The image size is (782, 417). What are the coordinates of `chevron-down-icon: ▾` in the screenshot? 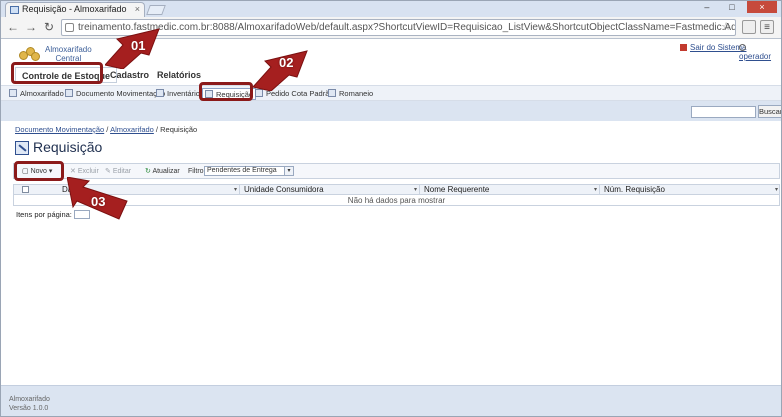 It's located at (288, 171).